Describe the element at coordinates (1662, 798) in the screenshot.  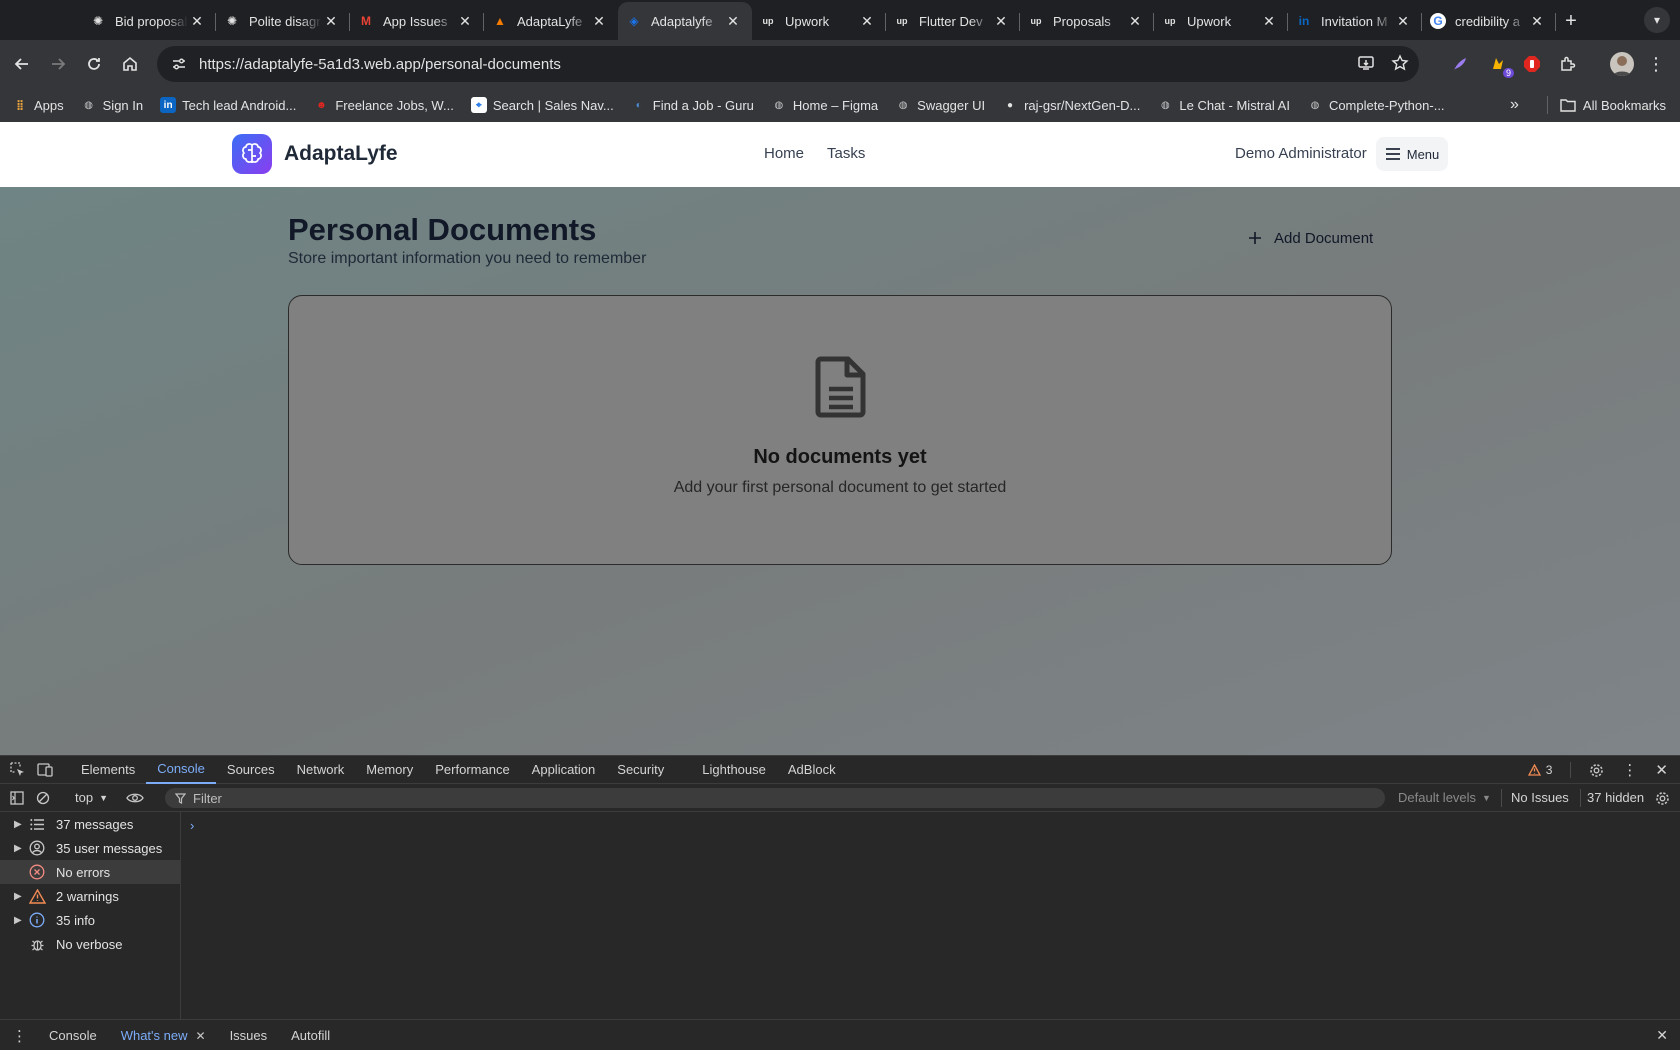
I see `console-settings-gear-icon` at that location.